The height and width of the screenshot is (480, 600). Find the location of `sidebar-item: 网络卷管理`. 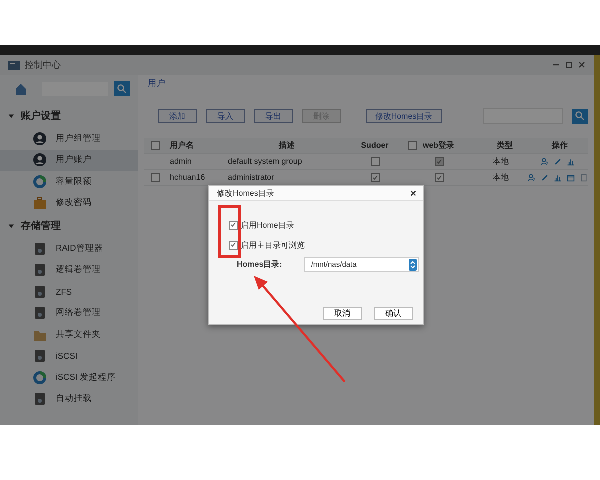

sidebar-item: 网络卷管理 is located at coordinates (69, 313).